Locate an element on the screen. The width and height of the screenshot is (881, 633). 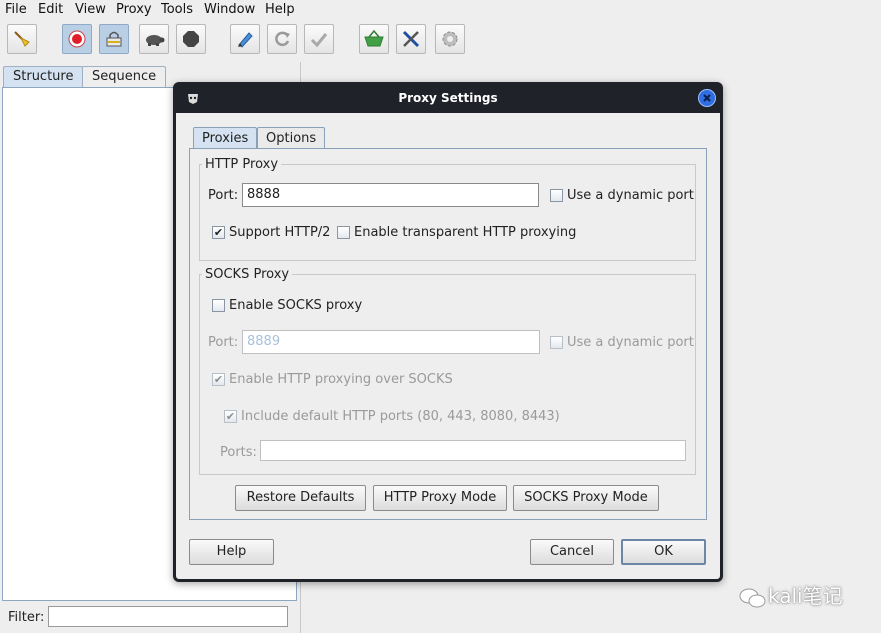
cancel-button: Cancel is located at coordinates (572, 552).